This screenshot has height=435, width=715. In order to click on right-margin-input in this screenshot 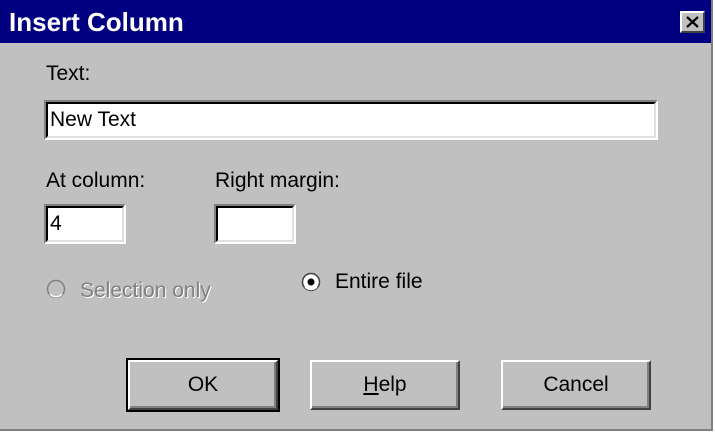, I will do `click(255, 224)`.